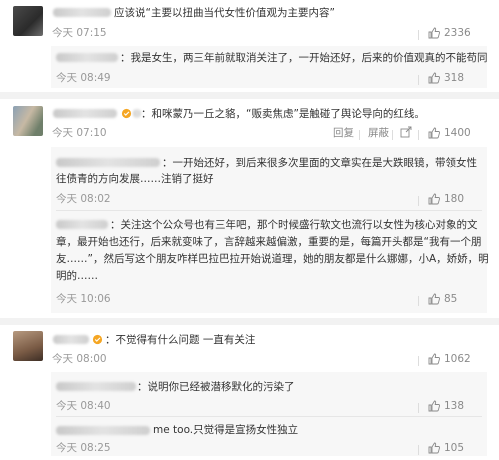  I want to click on like-count: 1400, so click(457, 133).